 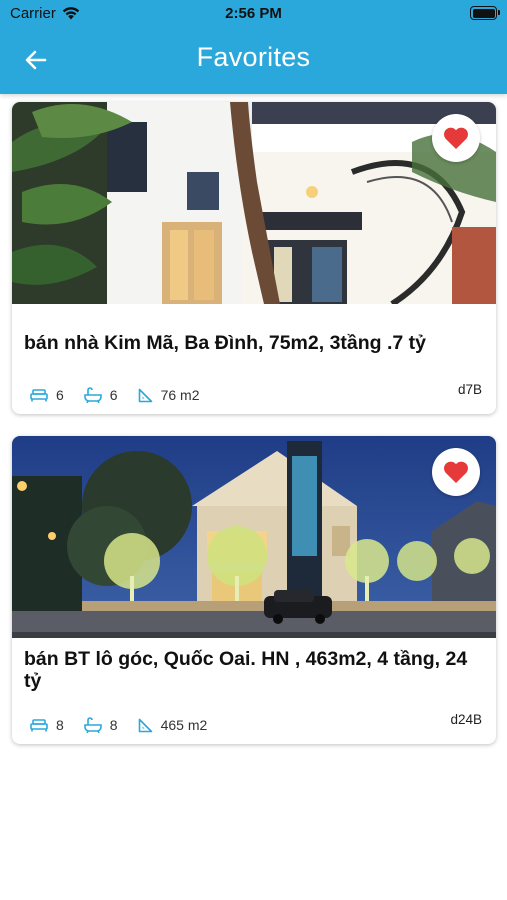 I want to click on area-stat: 76 m2, so click(x=169, y=395).